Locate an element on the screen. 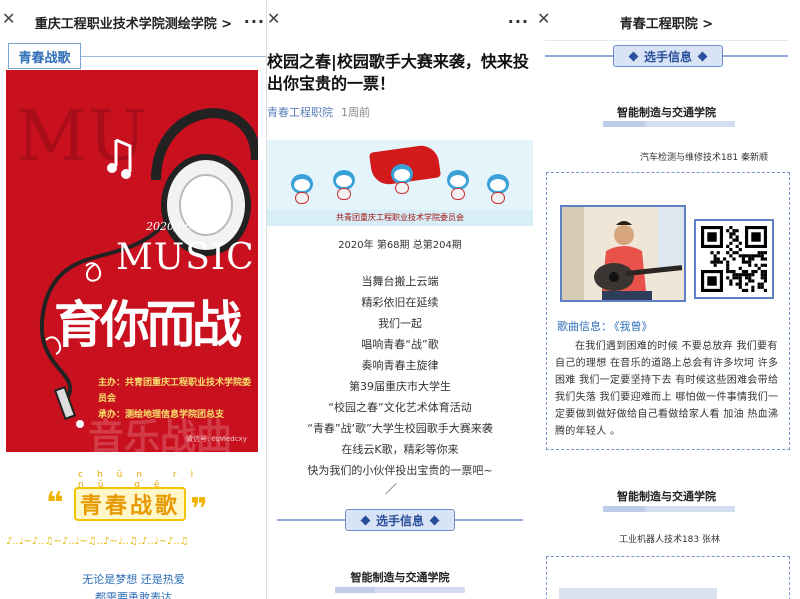 The width and height of the screenshot is (800, 599). title-box: 青春战歌 is located at coordinates (130, 504).